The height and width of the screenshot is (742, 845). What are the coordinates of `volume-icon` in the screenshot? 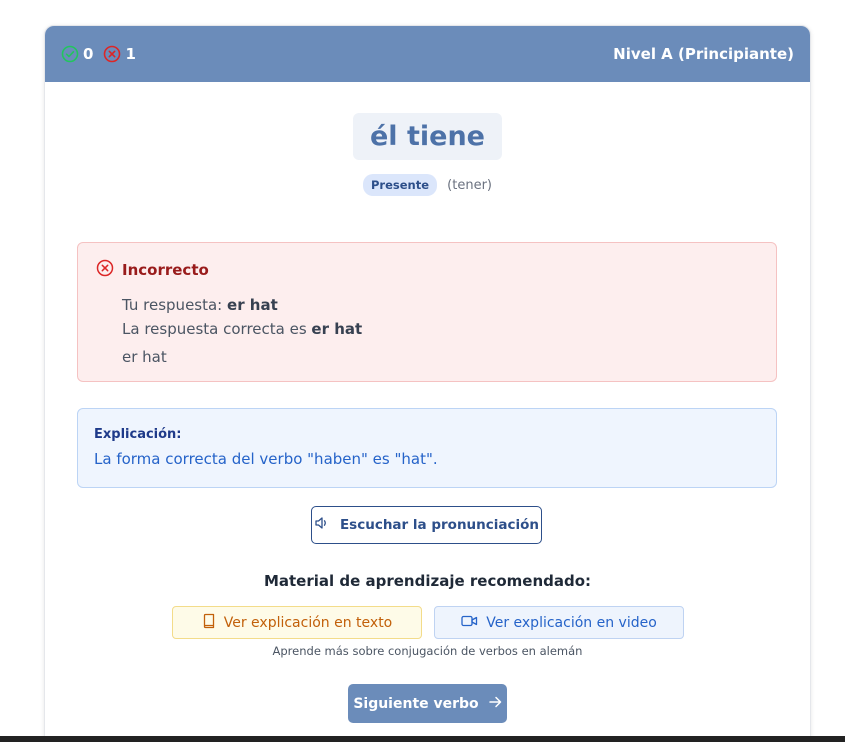 It's located at (327, 525).